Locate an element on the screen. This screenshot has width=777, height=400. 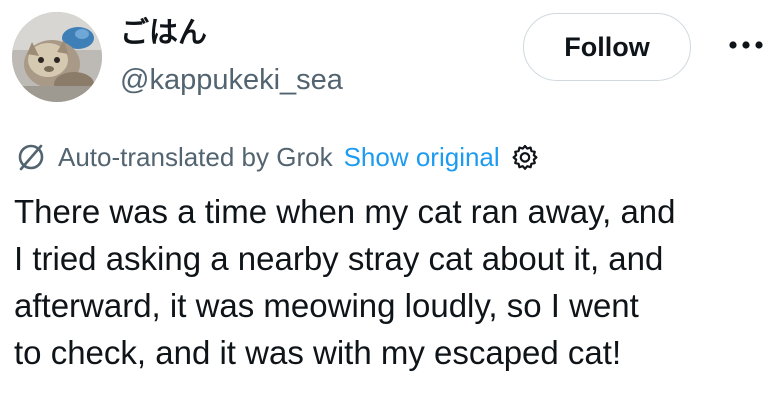
user-handle: @kappukeki_sea is located at coordinates (231, 80).